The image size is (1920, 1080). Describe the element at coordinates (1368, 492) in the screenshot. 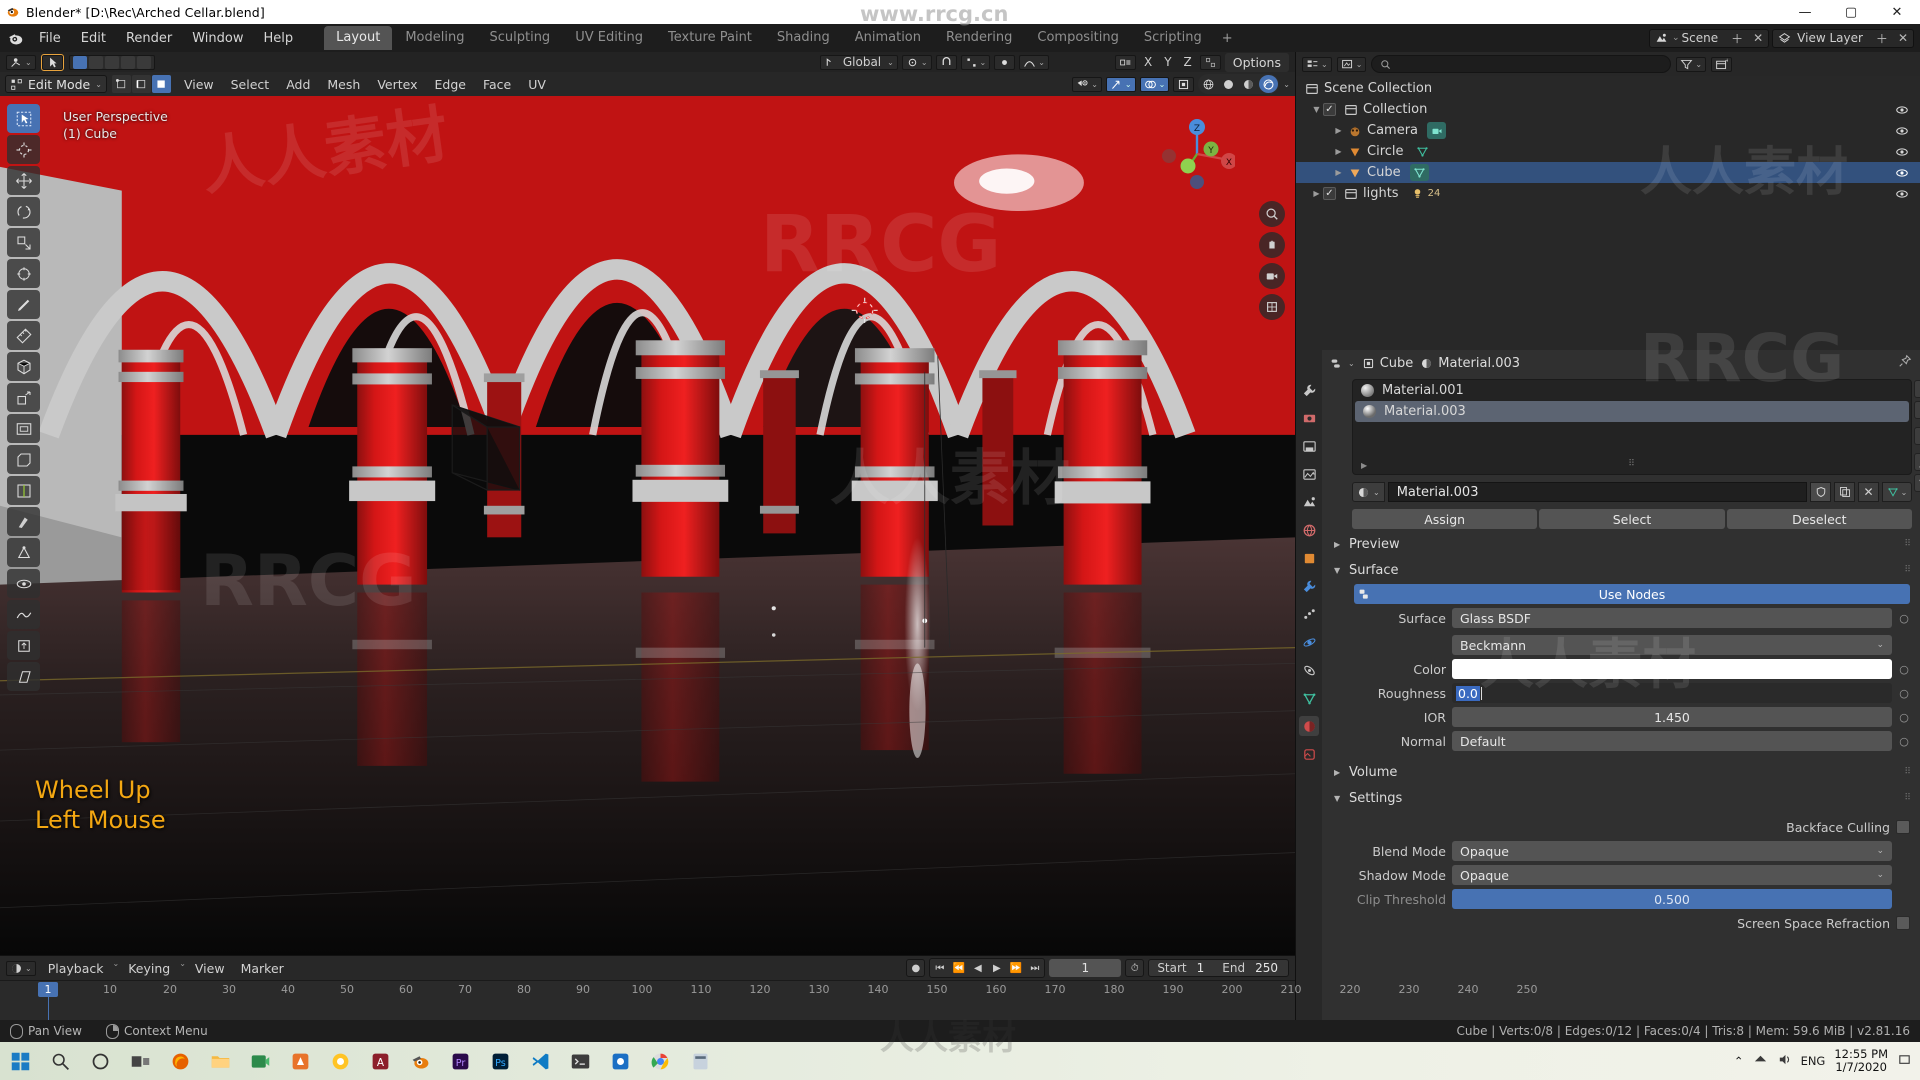

I see `browse-material-button: ⌄` at that location.